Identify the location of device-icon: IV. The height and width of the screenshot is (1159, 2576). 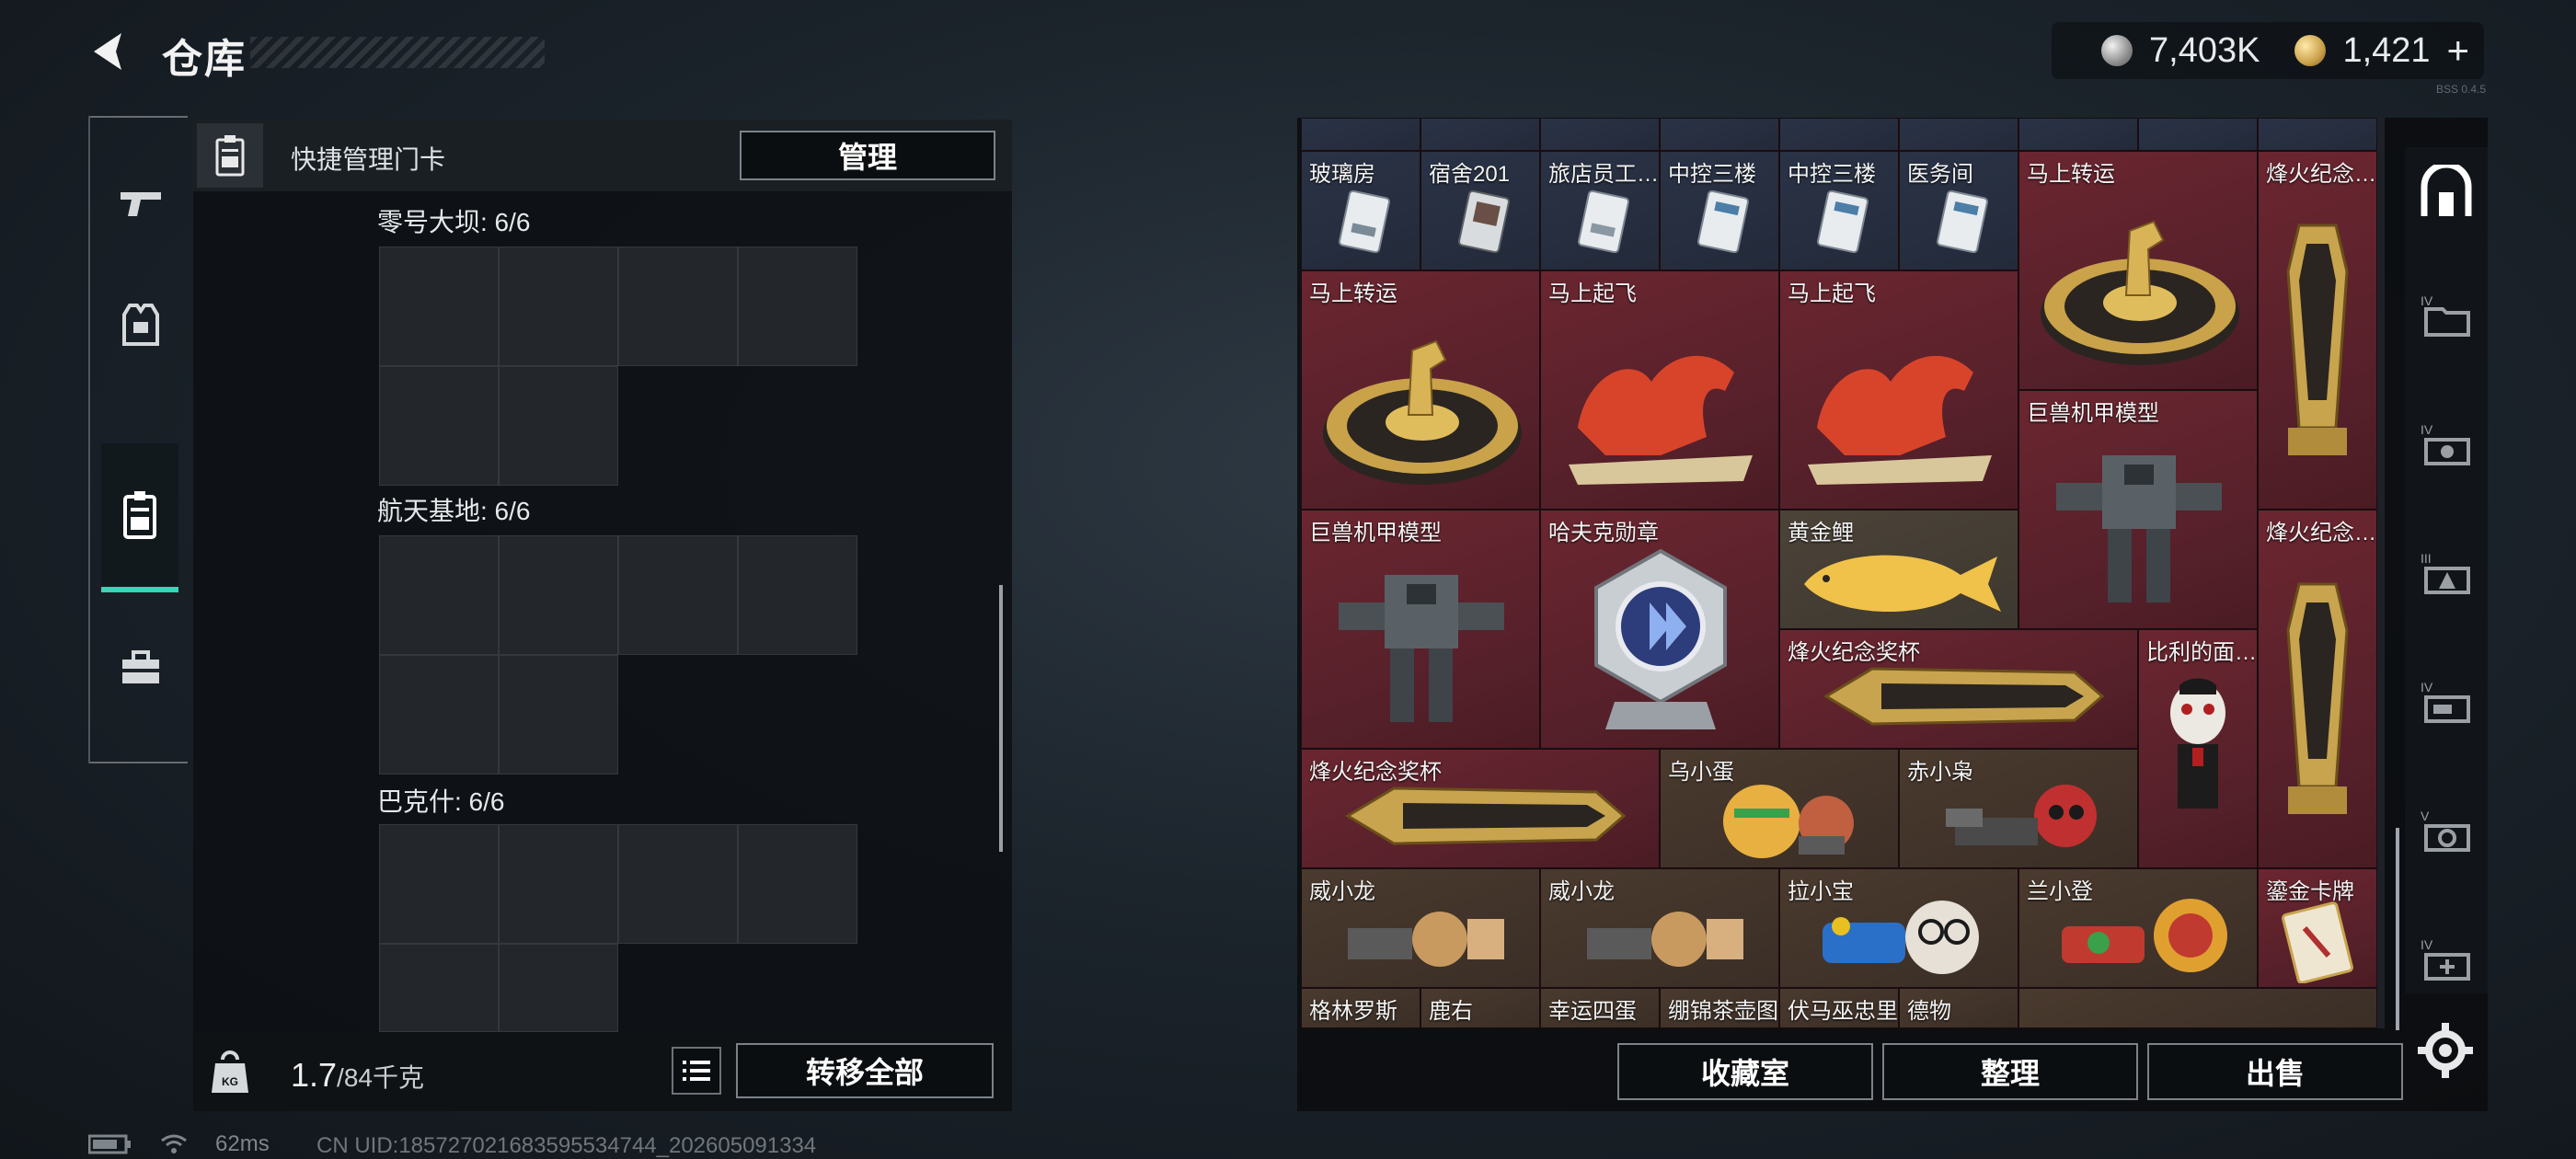
(2445, 701).